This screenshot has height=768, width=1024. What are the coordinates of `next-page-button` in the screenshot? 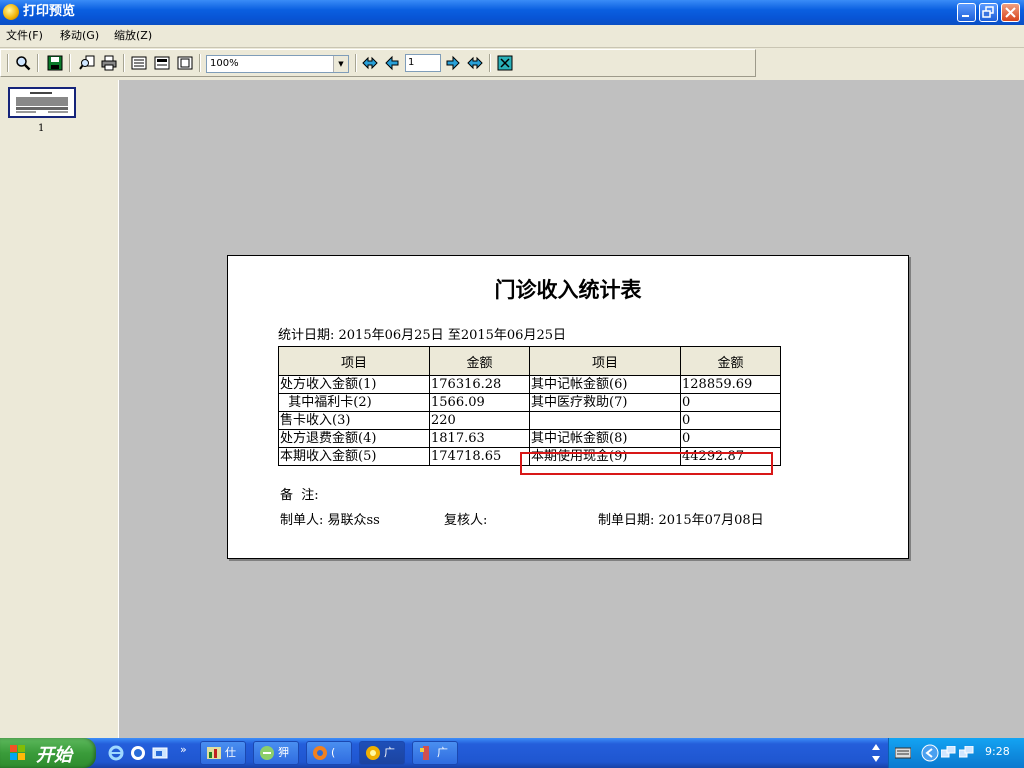 It's located at (453, 63).